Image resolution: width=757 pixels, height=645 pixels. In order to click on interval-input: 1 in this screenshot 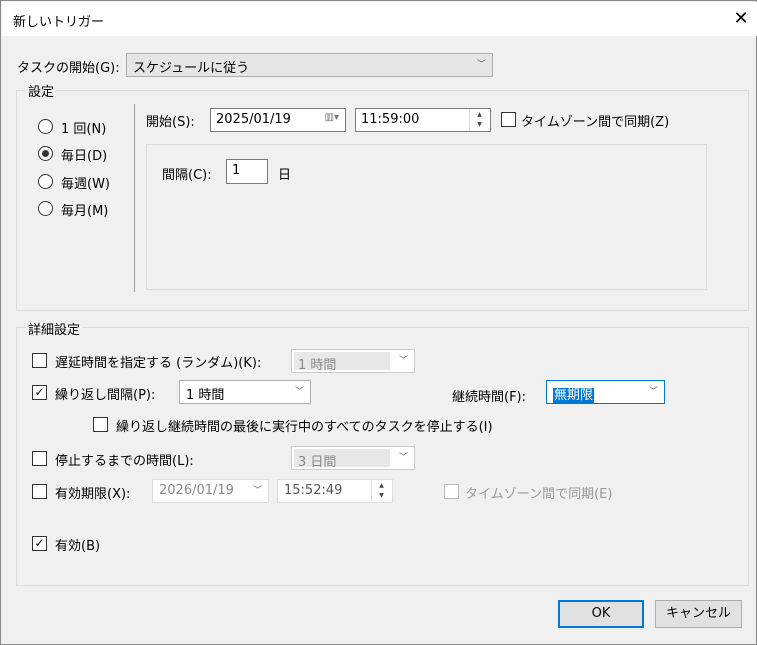, I will do `click(247, 171)`.